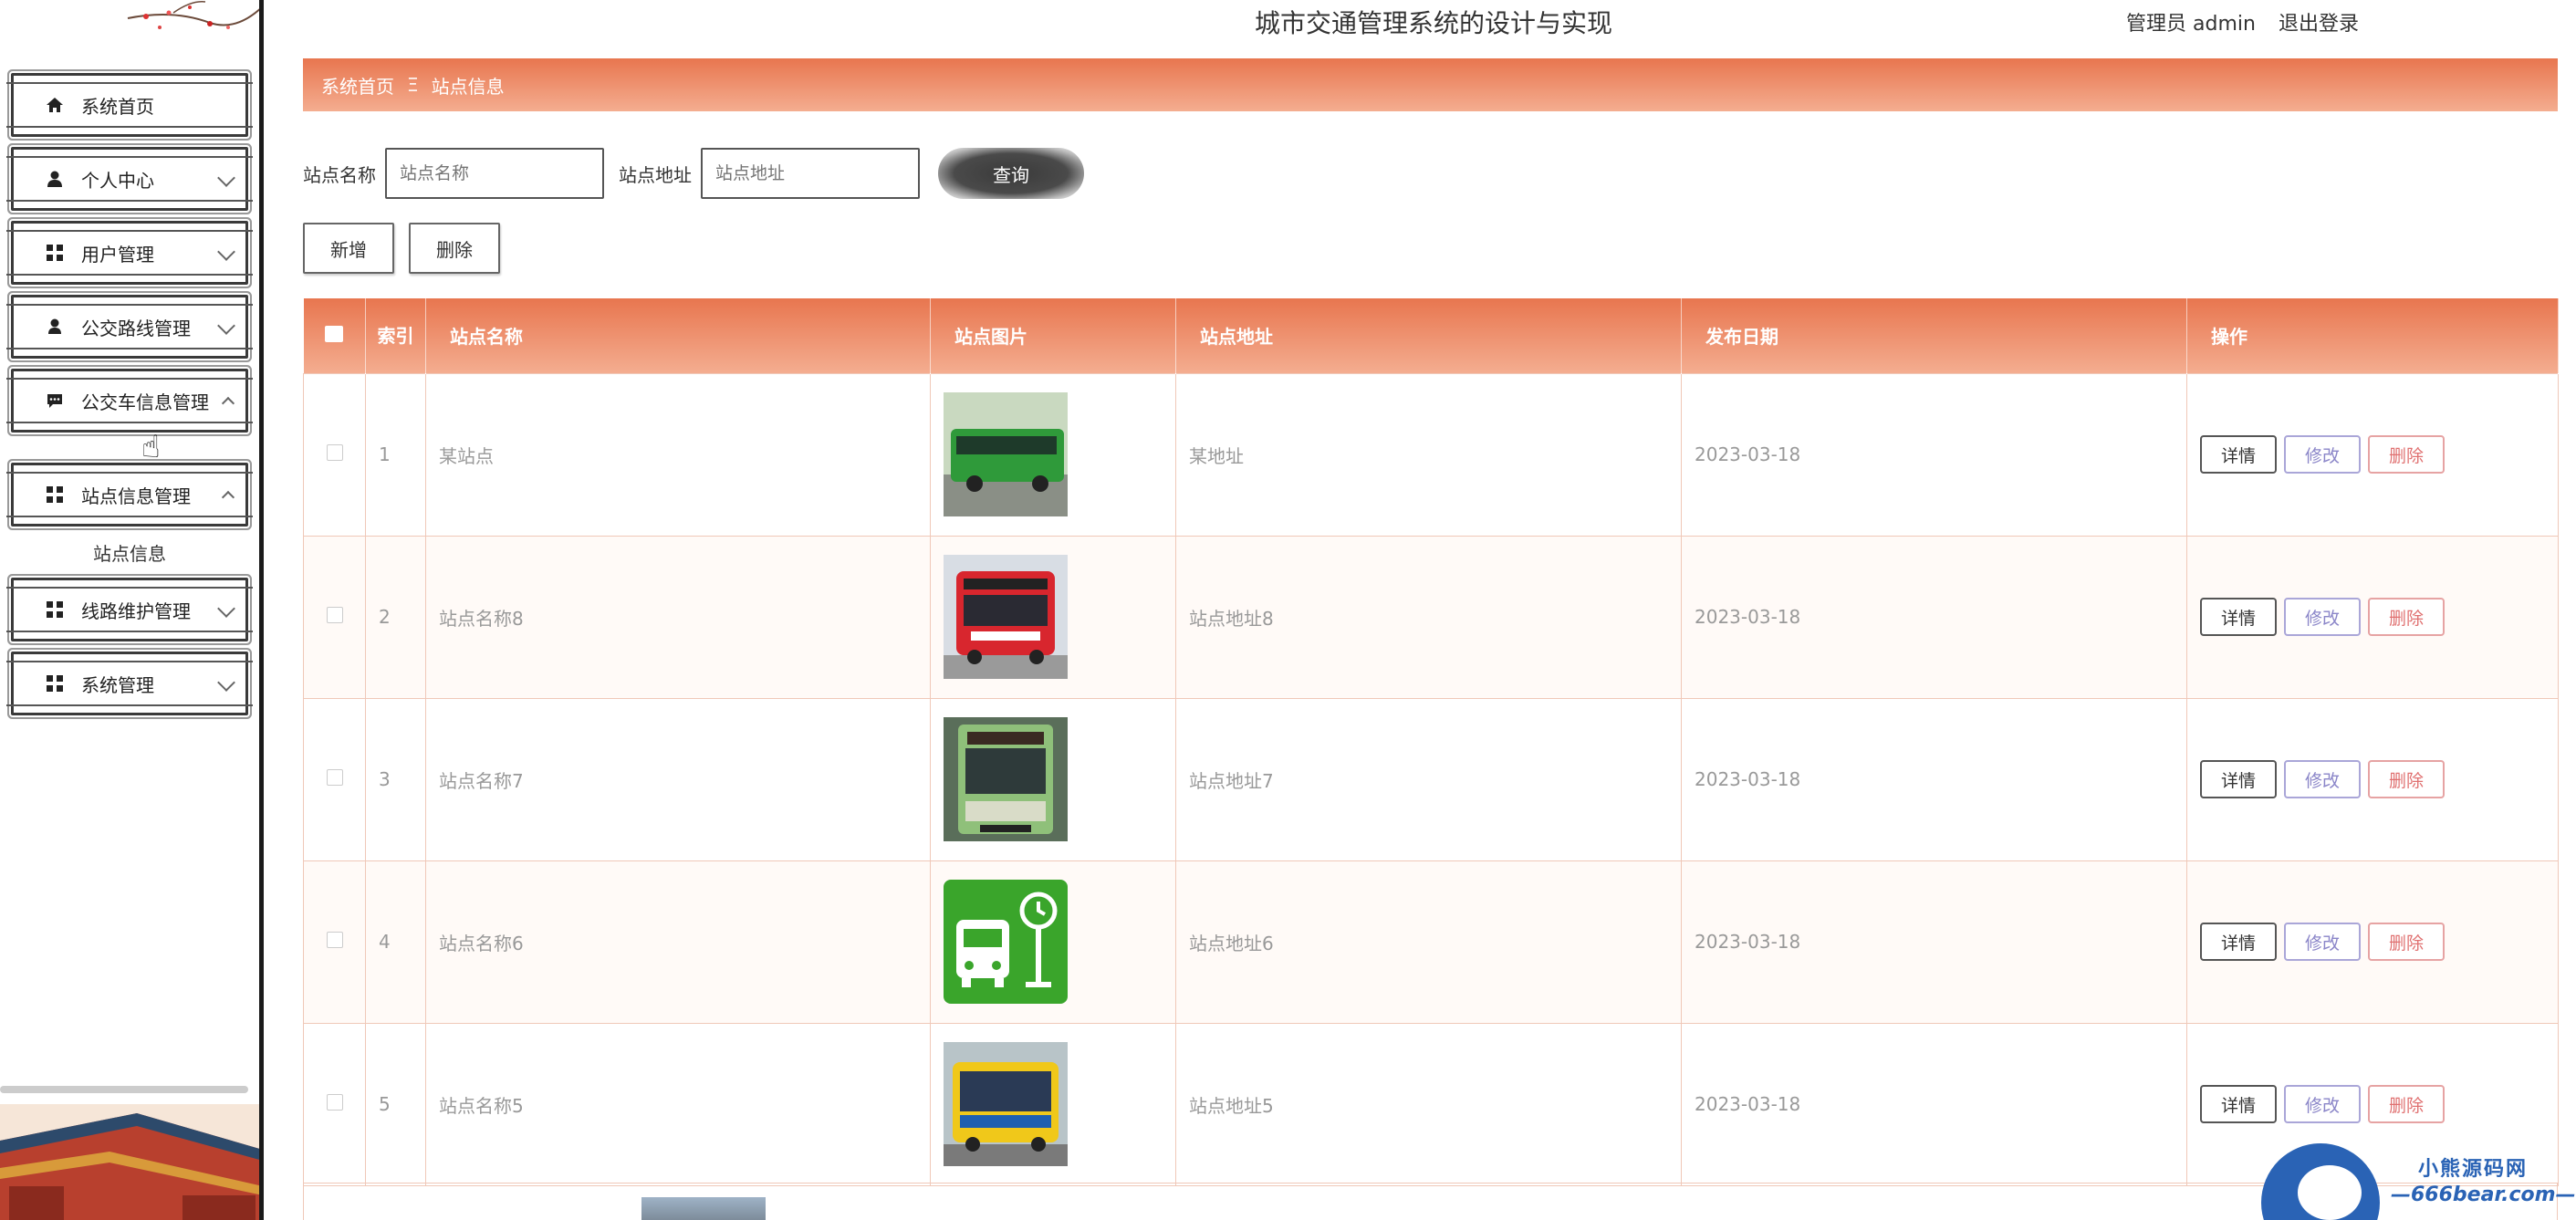 The image size is (2576, 1220). Describe the element at coordinates (678, 454) in the screenshot. I see `name-cell: 某站点` at that location.